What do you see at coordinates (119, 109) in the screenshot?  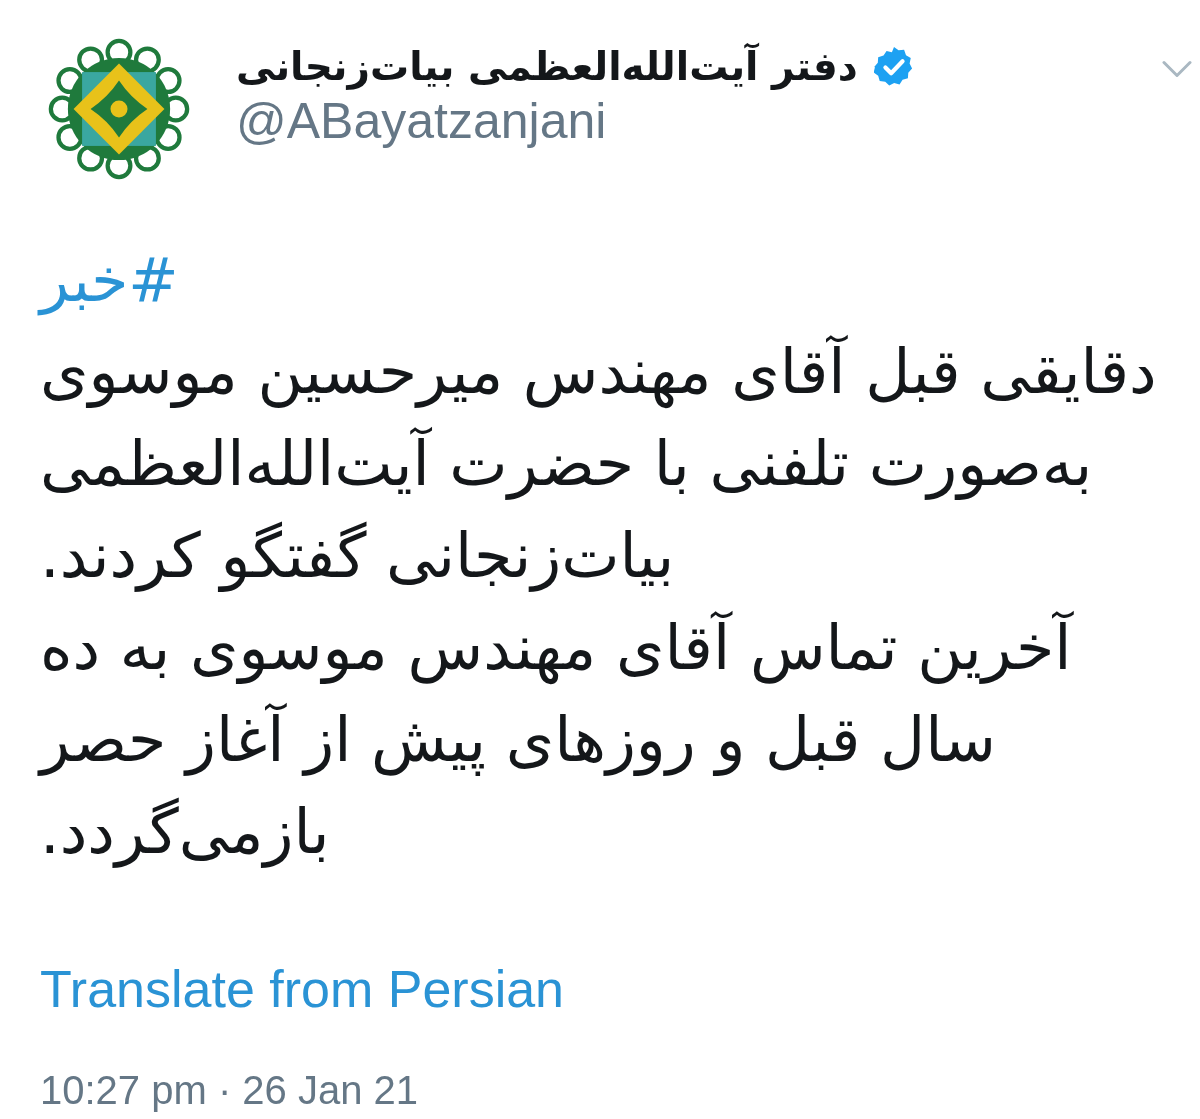 I see `ornament-avatar-icon` at bounding box center [119, 109].